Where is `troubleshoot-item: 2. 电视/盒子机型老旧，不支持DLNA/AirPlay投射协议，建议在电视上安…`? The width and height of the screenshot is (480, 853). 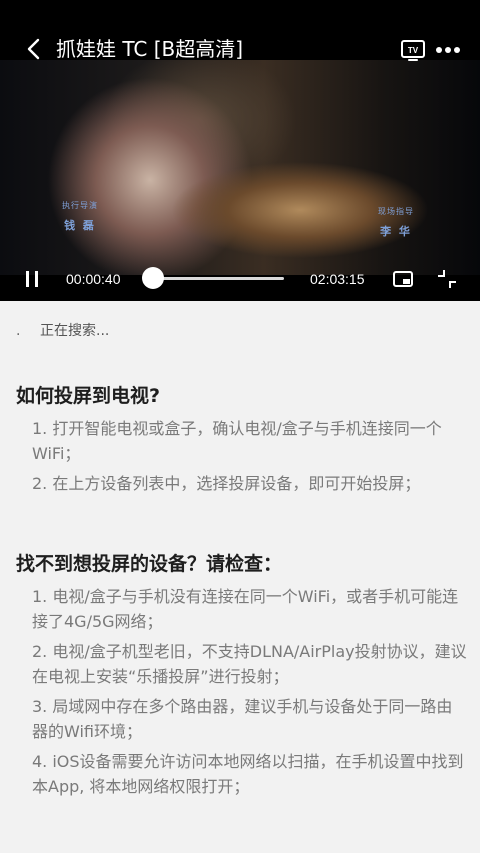
troubleshoot-item: 2. 电视/盒子机型老旧，不支持DLNA/AirPlay投射协议，建议在电视上安… is located at coordinates (249, 664).